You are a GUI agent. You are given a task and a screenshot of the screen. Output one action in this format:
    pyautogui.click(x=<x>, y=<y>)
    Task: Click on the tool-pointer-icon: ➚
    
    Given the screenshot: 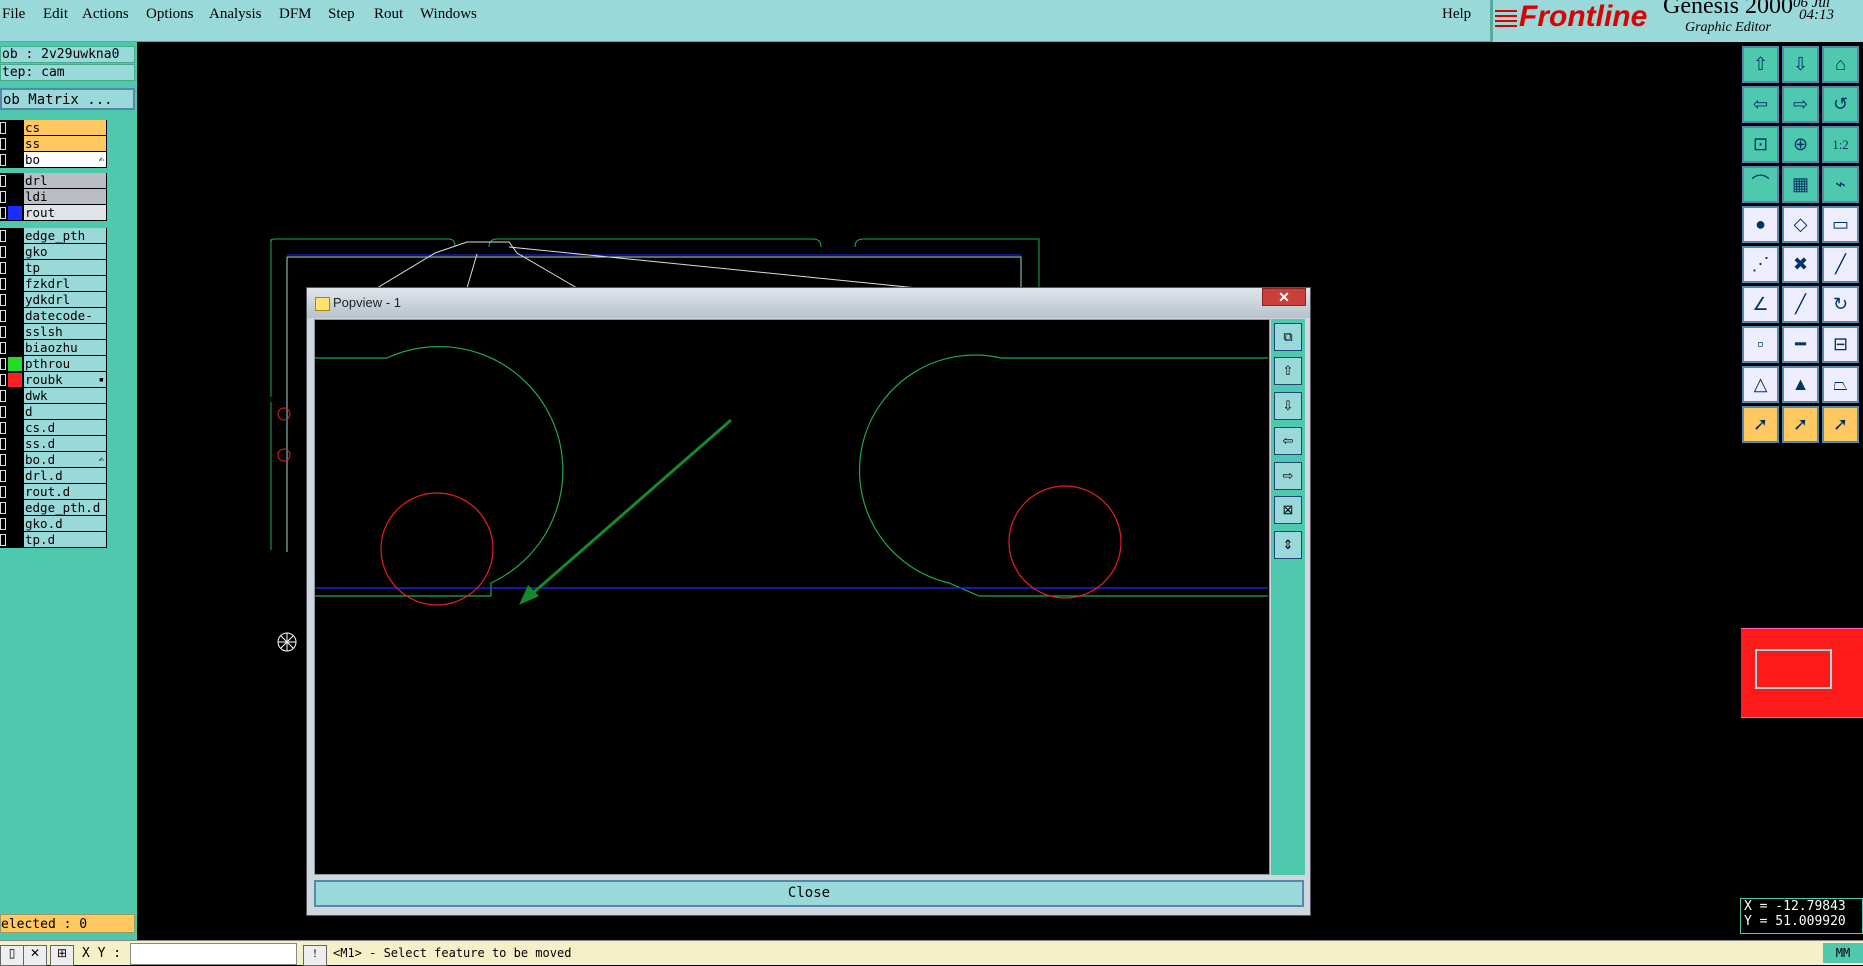 What is the action you would take?
    pyautogui.click(x=1760, y=424)
    